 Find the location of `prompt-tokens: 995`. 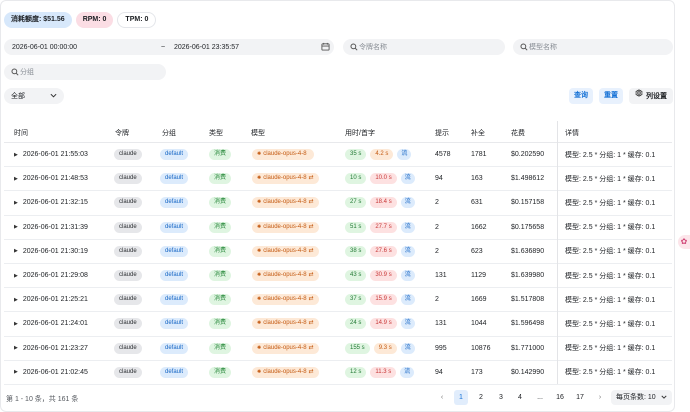

prompt-tokens: 995 is located at coordinates (441, 348).